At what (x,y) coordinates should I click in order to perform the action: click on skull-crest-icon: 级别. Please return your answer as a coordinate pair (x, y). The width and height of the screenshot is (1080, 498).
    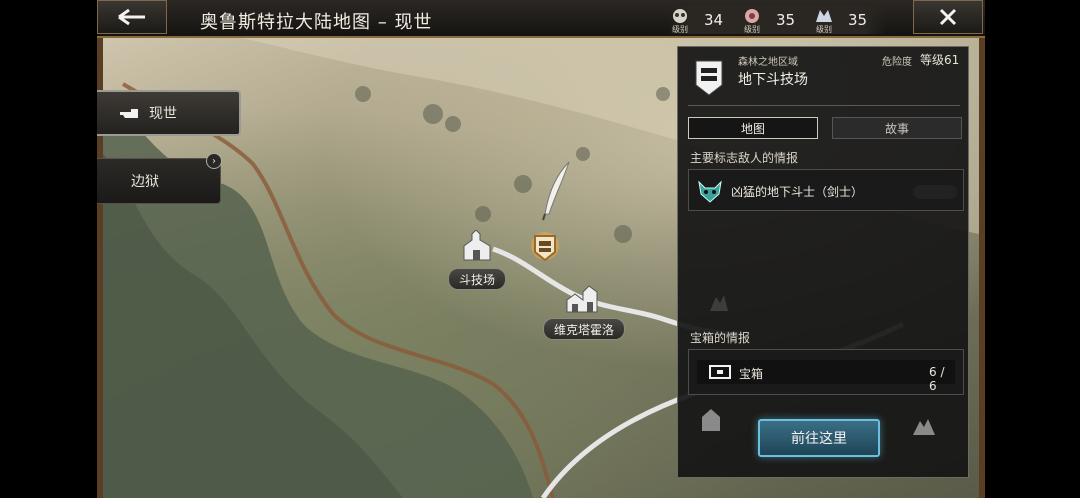
    Looking at the image, I should click on (680, 21).